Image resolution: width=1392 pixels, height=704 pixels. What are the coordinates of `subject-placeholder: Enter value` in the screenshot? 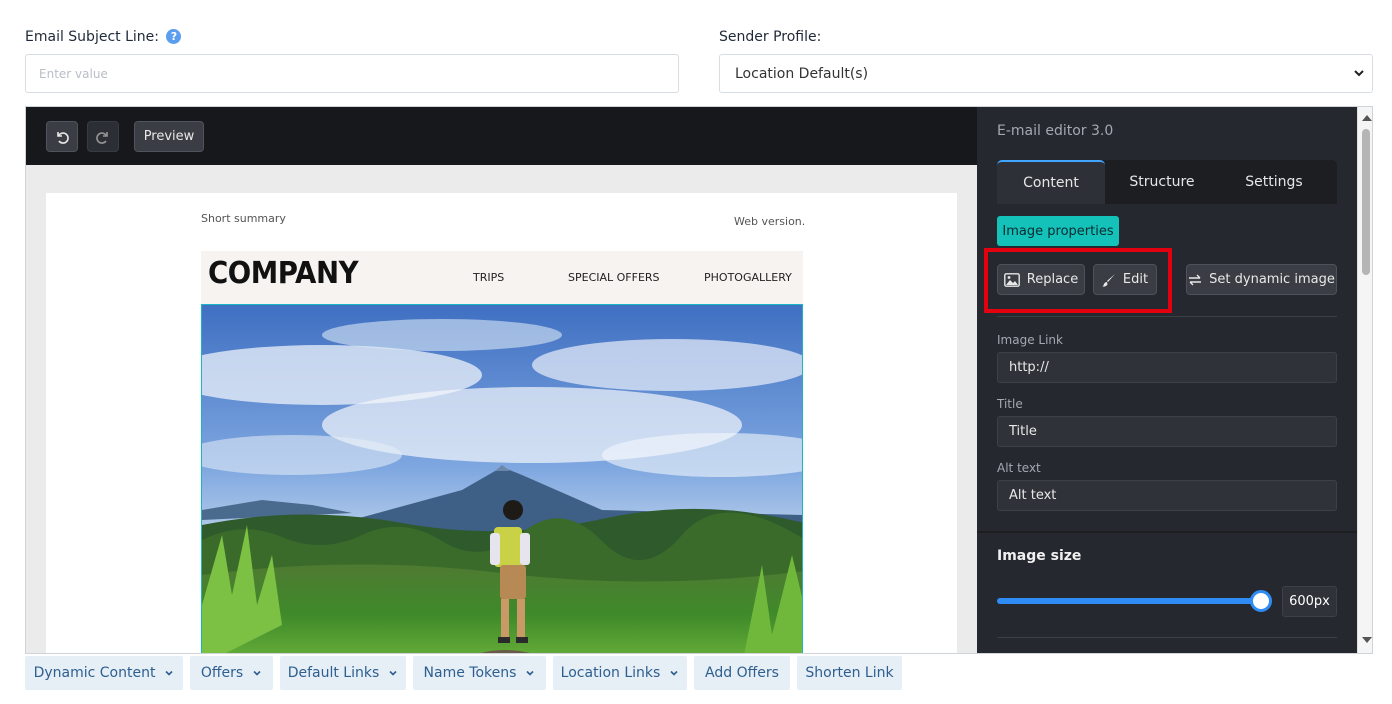 It's located at (73, 73).